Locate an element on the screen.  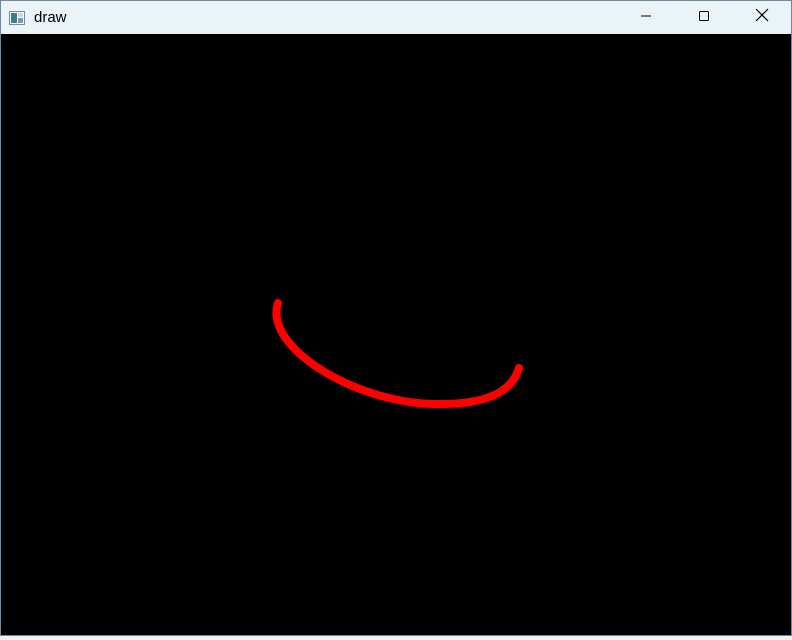
minimize-icon is located at coordinates (646, 18).